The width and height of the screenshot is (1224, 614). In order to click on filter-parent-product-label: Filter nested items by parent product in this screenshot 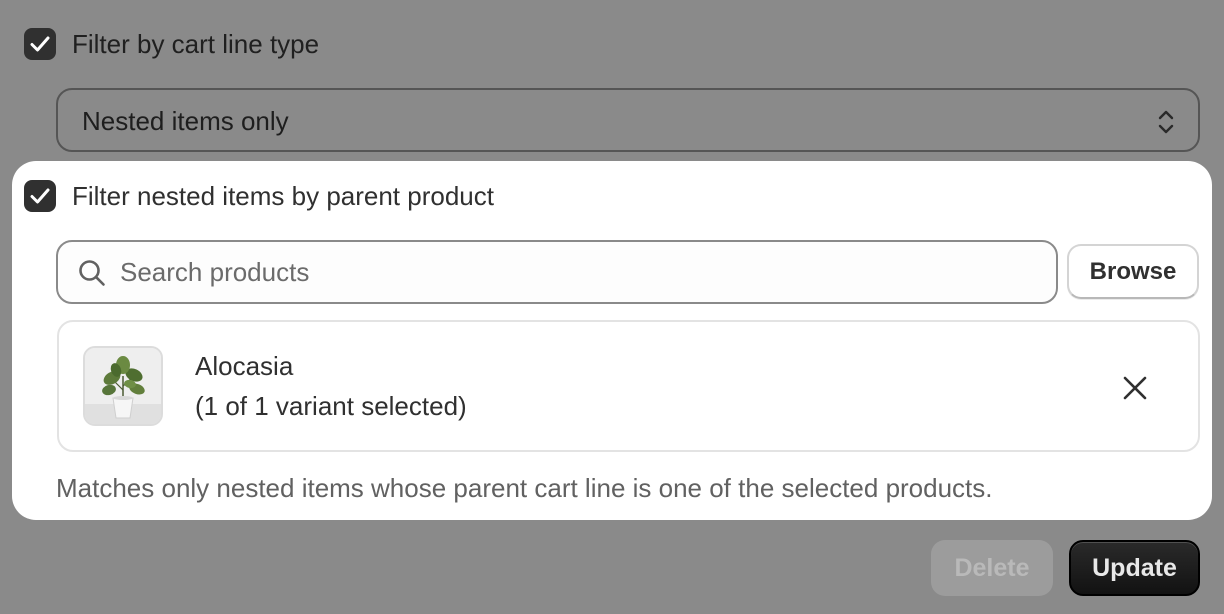, I will do `click(283, 196)`.